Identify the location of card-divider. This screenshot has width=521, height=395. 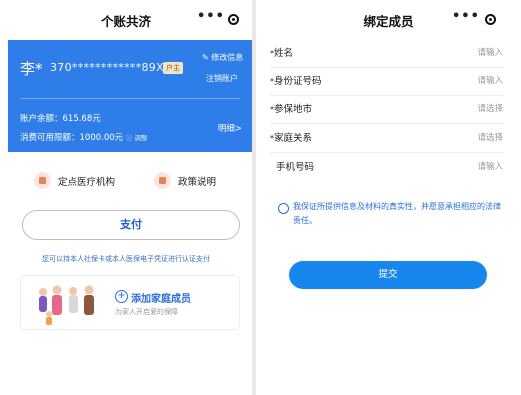
(130, 98).